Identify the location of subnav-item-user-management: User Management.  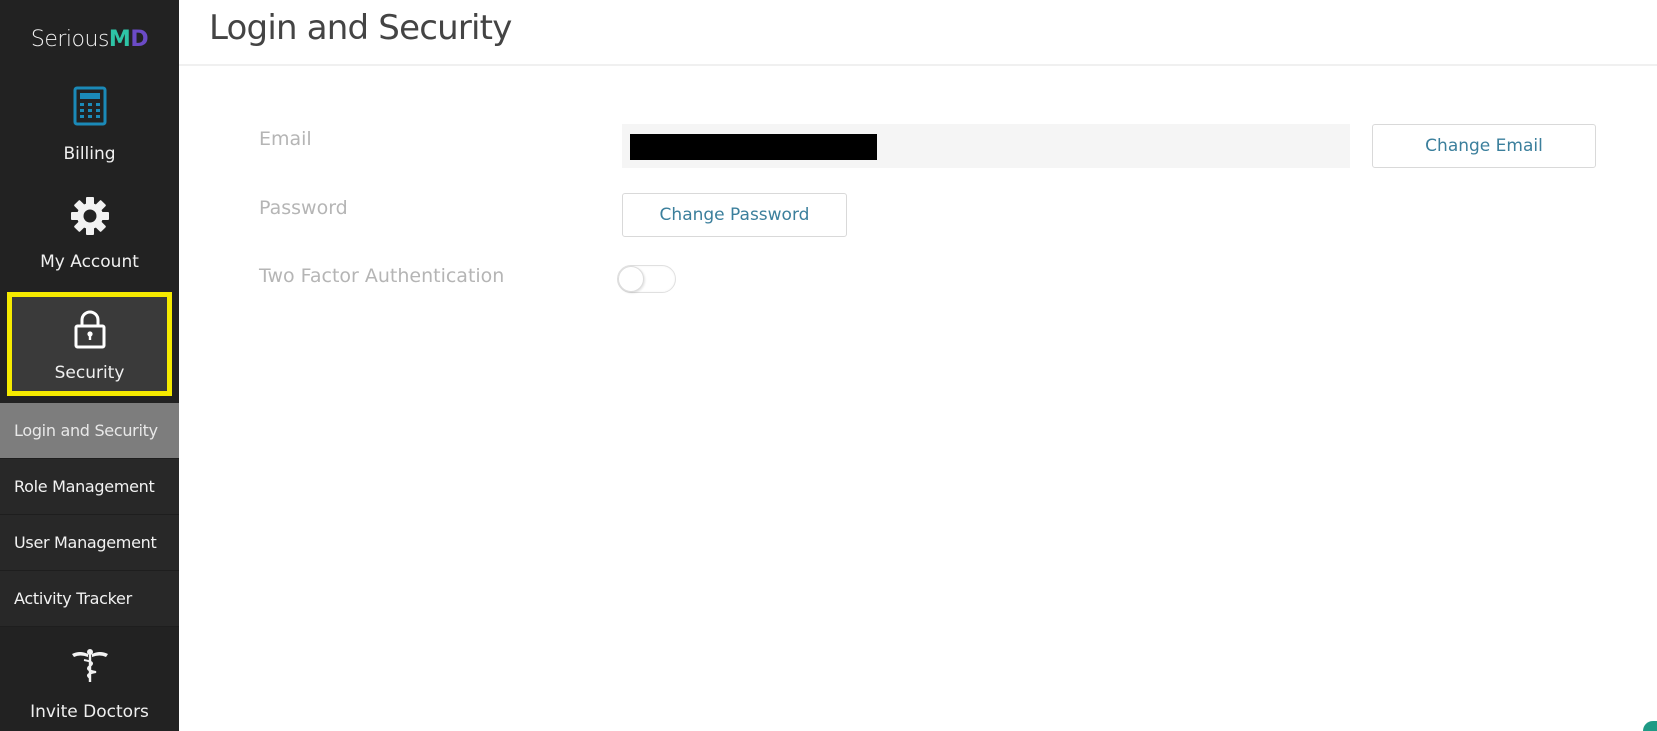
(89, 543).